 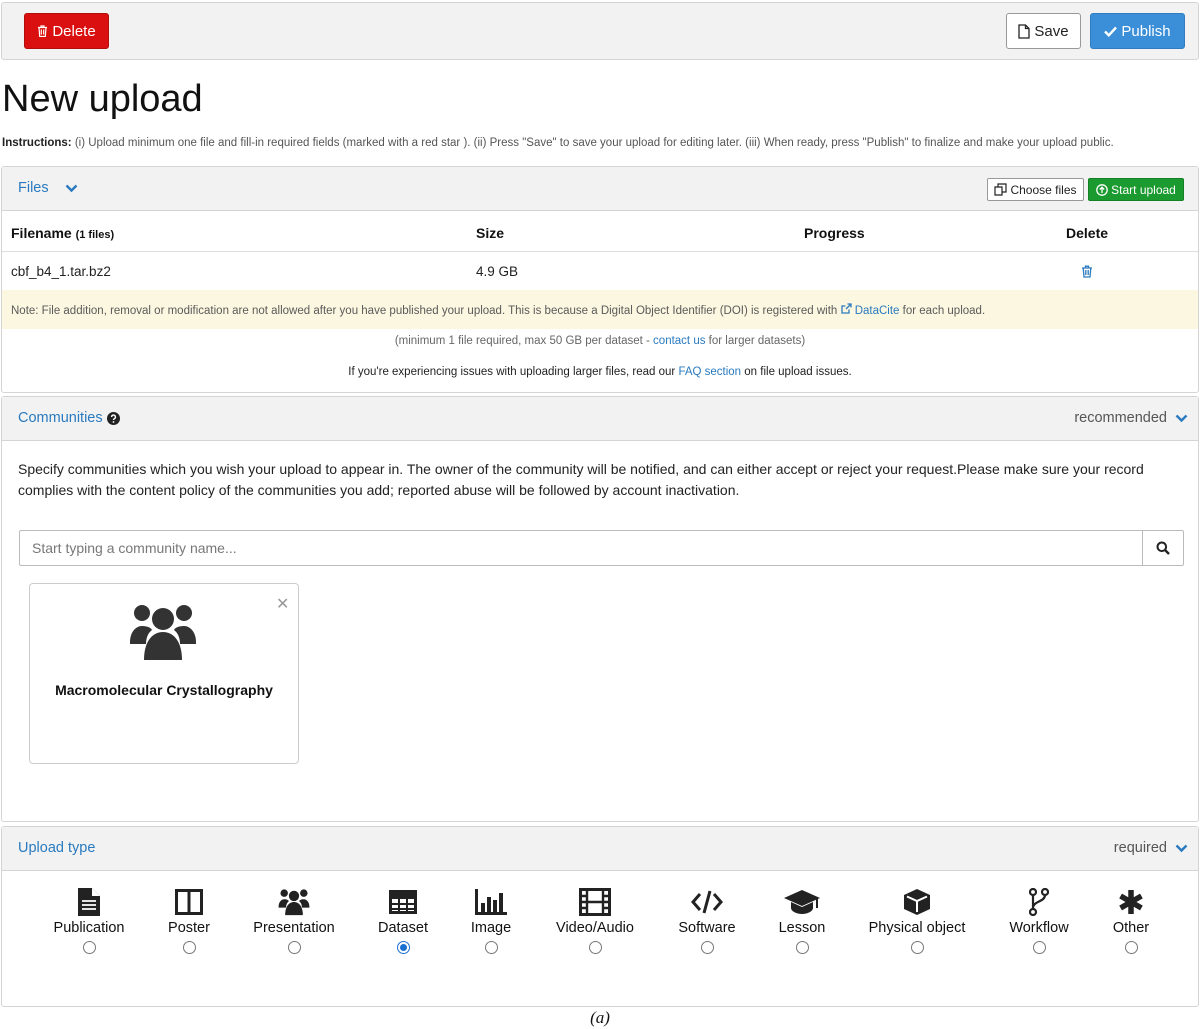 I want to click on upload-type-other: Other, so click(x=1131, y=920).